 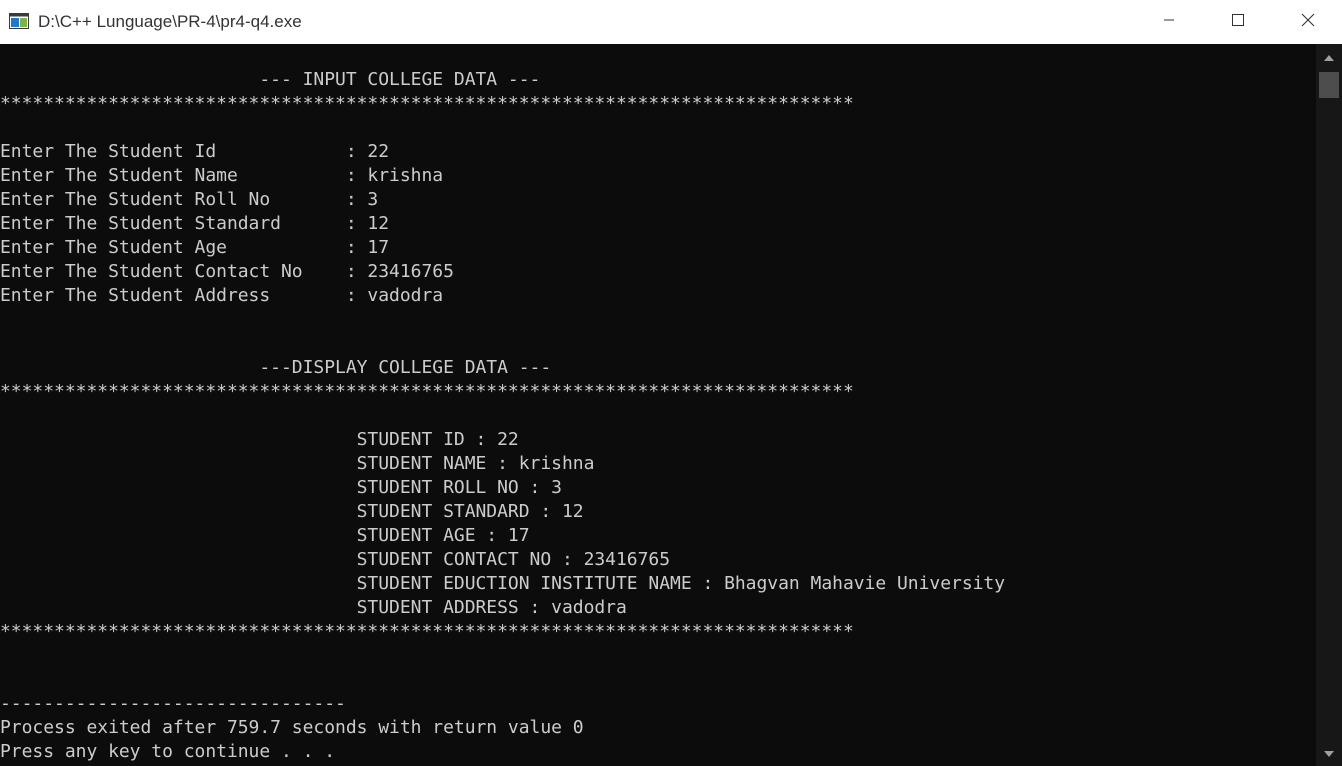 What do you see at coordinates (259, 439) in the screenshot?
I see `console-line: STUDENT ID : 22` at bounding box center [259, 439].